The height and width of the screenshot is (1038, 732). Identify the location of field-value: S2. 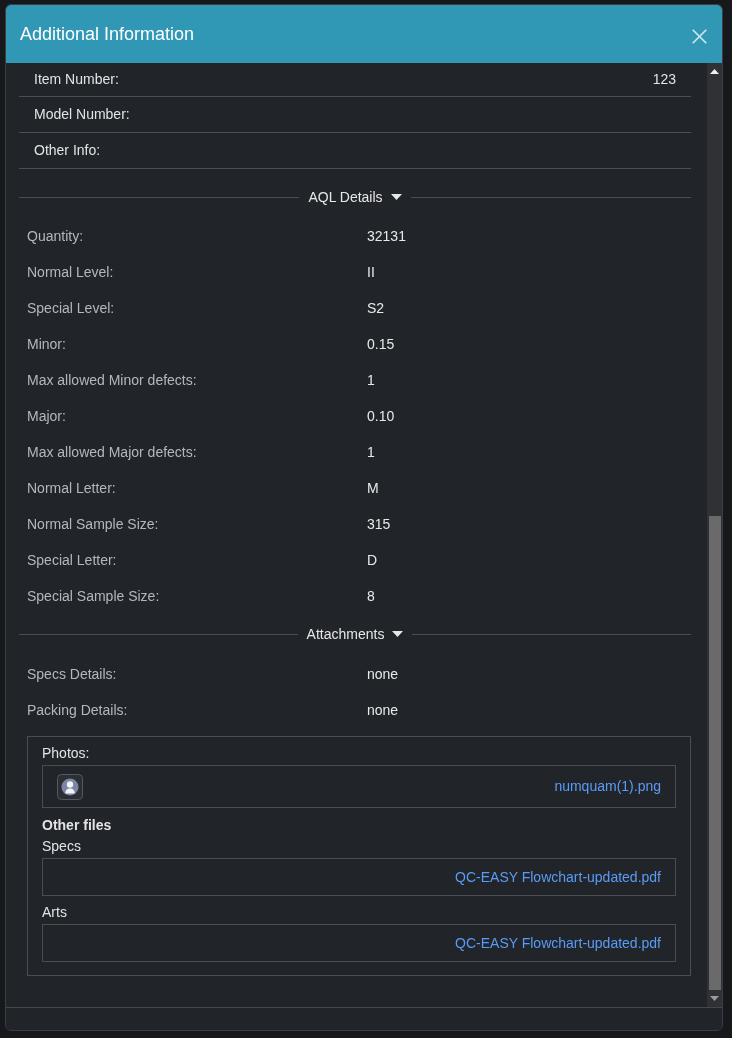
(376, 308).